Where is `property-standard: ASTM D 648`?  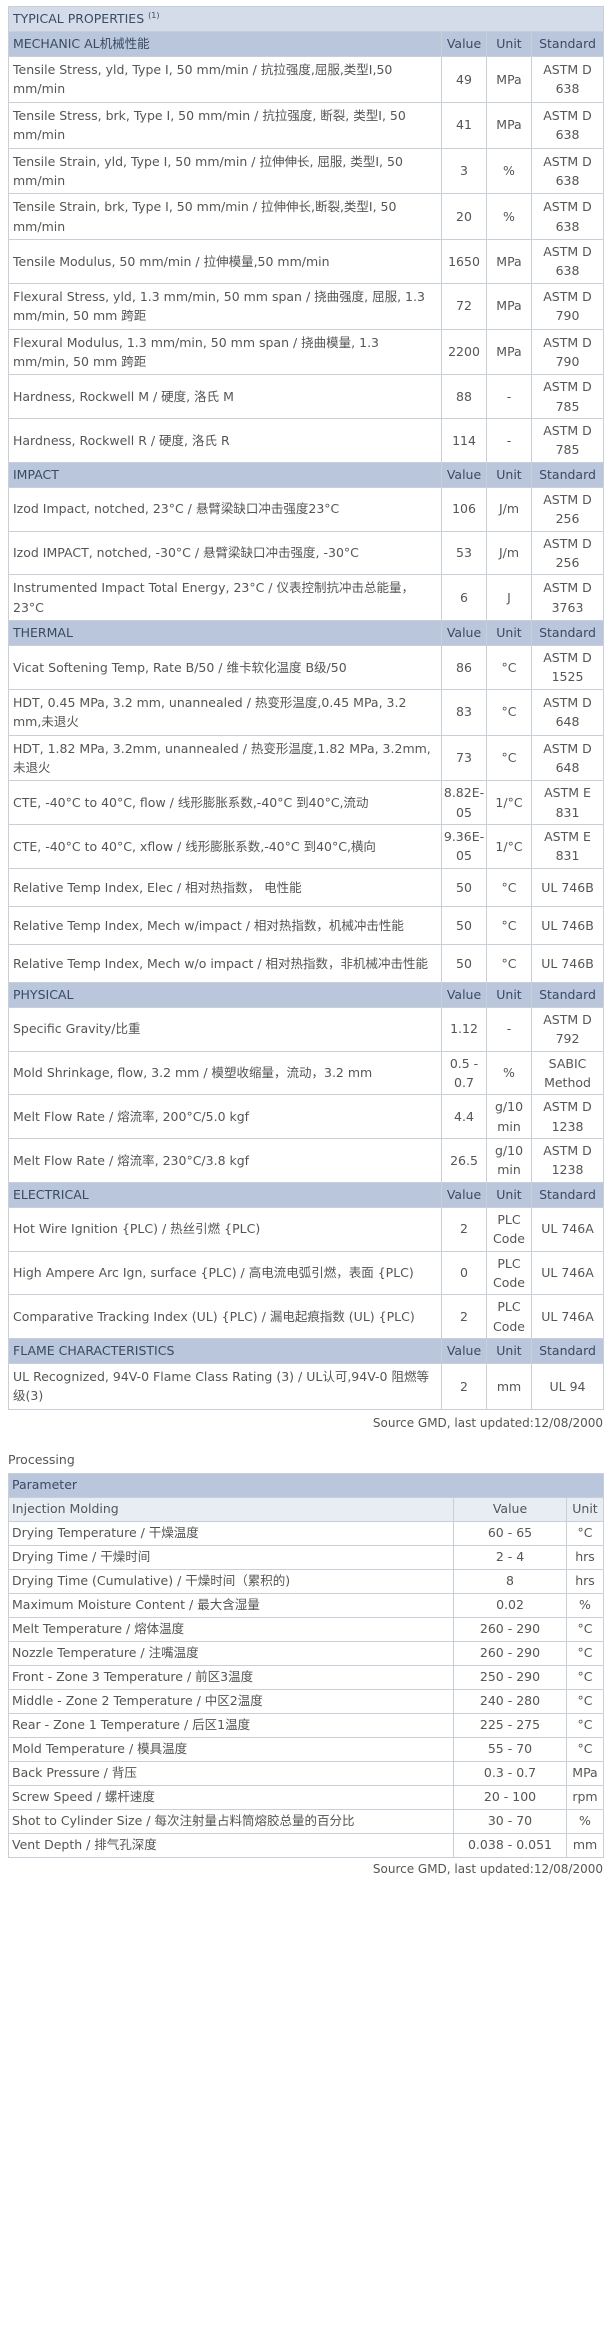 property-standard: ASTM D 648 is located at coordinates (567, 758).